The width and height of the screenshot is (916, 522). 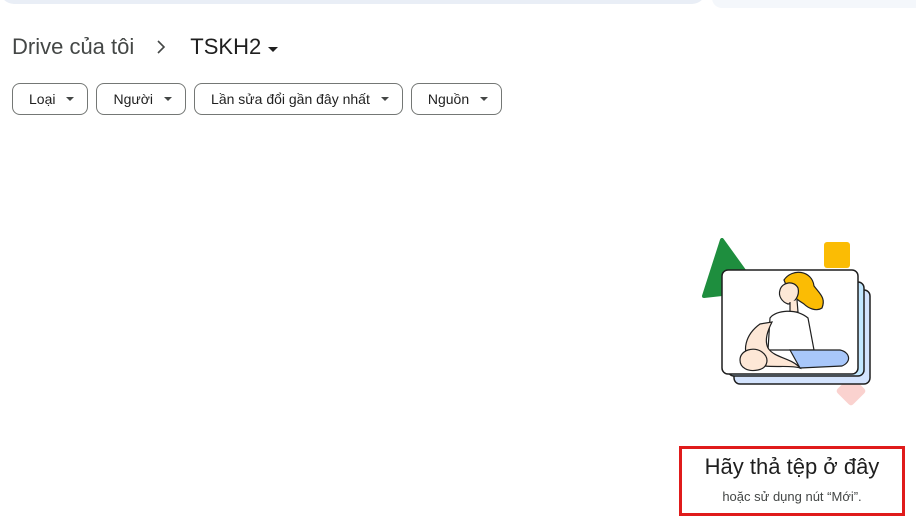 I want to click on breadcrumb-current-folder: TSKH2, so click(x=227, y=47).